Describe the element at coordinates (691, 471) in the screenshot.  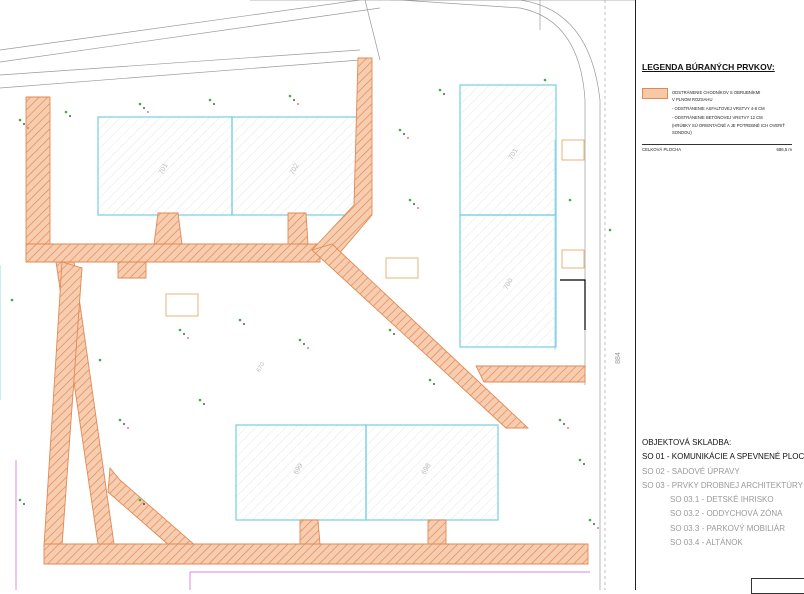
I see `object-item-so02: SO 02 - SADOVÉ ÚPRAVY` at that location.